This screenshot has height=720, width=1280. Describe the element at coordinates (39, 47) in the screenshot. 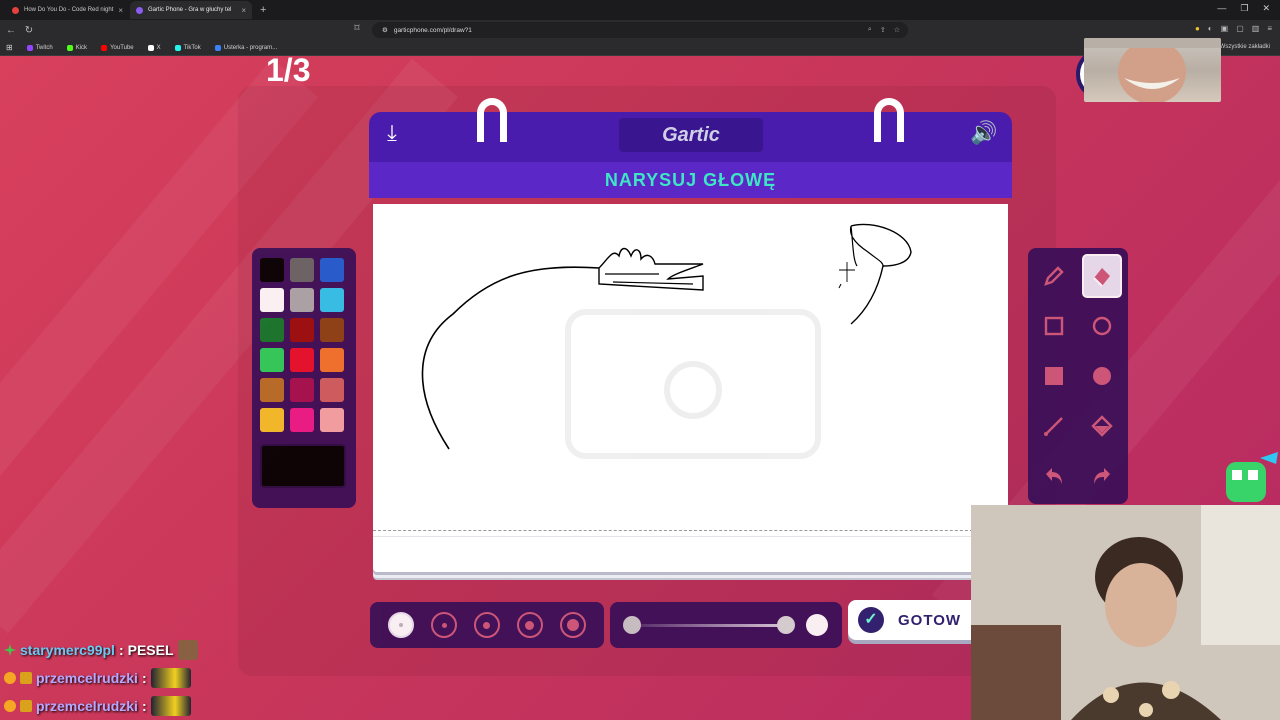

I see `bookmark-twitch: Twitch` at that location.